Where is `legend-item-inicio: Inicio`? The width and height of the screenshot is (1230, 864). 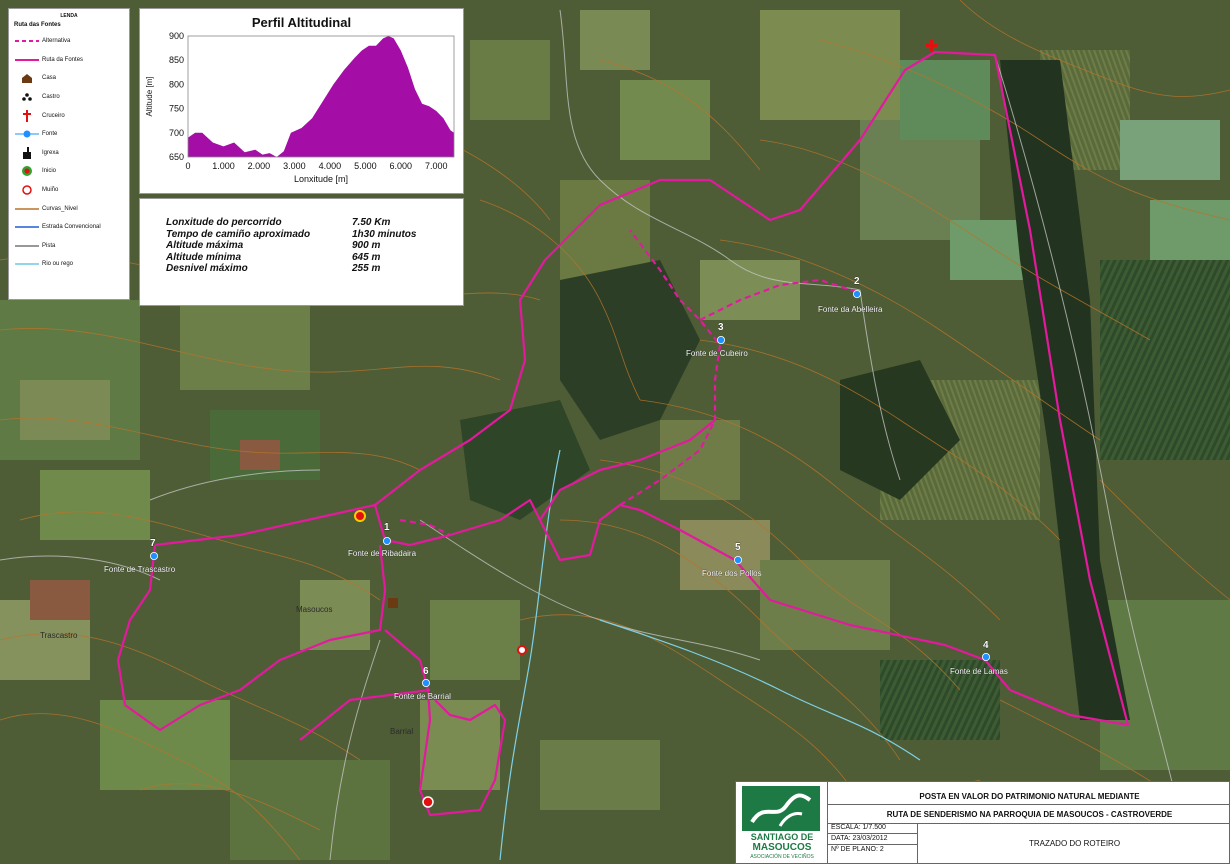
legend-item-inicio: Inicio is located at coordinates (69, 171).